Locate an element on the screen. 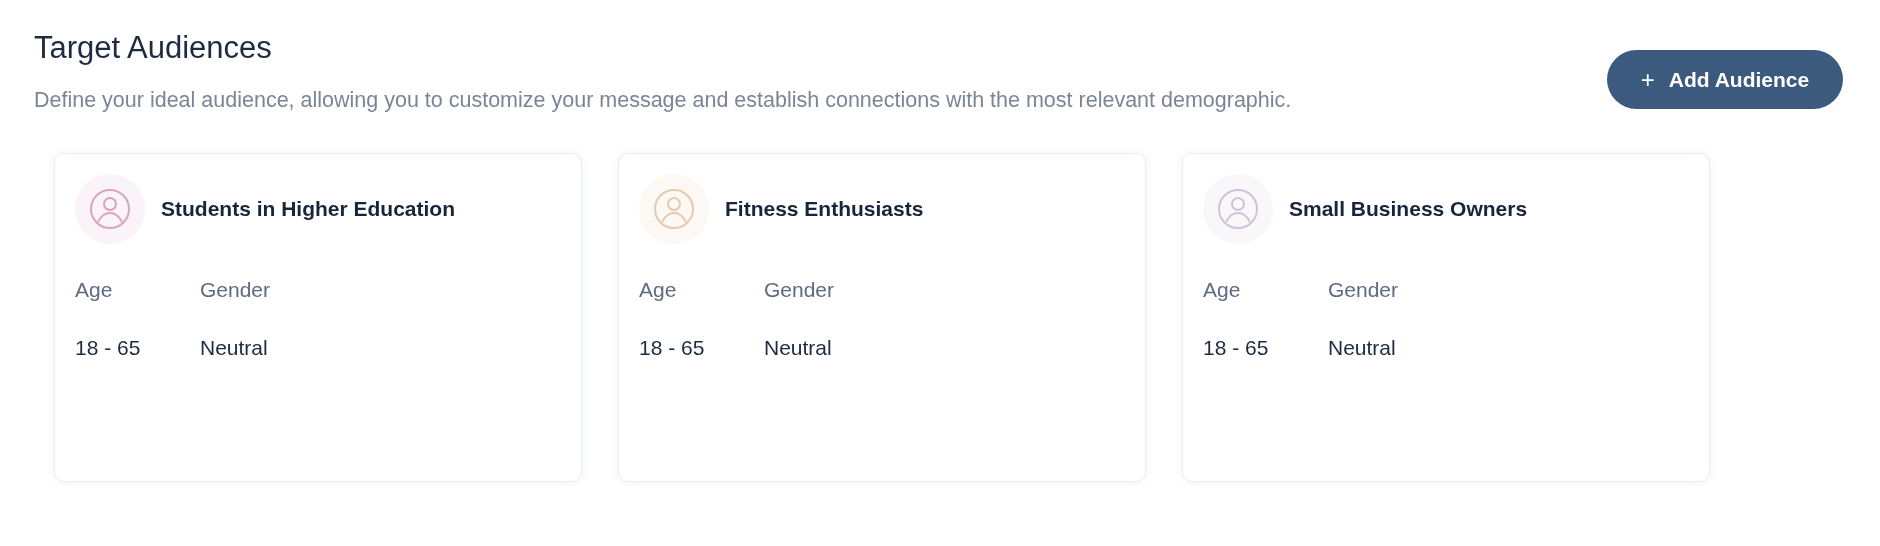  audience-name: Small Business Owners is located at coordinates (1408, 209).